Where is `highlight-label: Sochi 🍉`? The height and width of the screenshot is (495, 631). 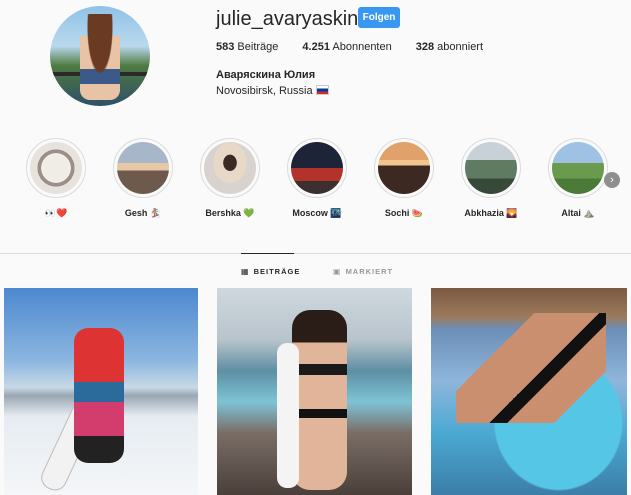
highlight-label: Sochi 🍉 is located at coordinates (404, 213).